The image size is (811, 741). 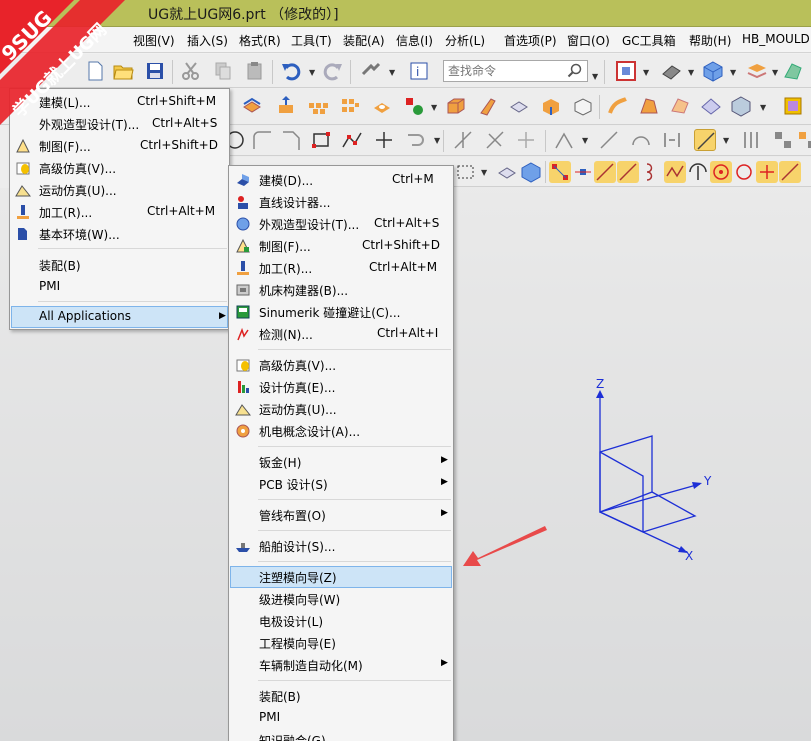 What do you see at coordinates (519, 106) in the screenshot?
I see `shell-icon` at bounding box center [519, 106].